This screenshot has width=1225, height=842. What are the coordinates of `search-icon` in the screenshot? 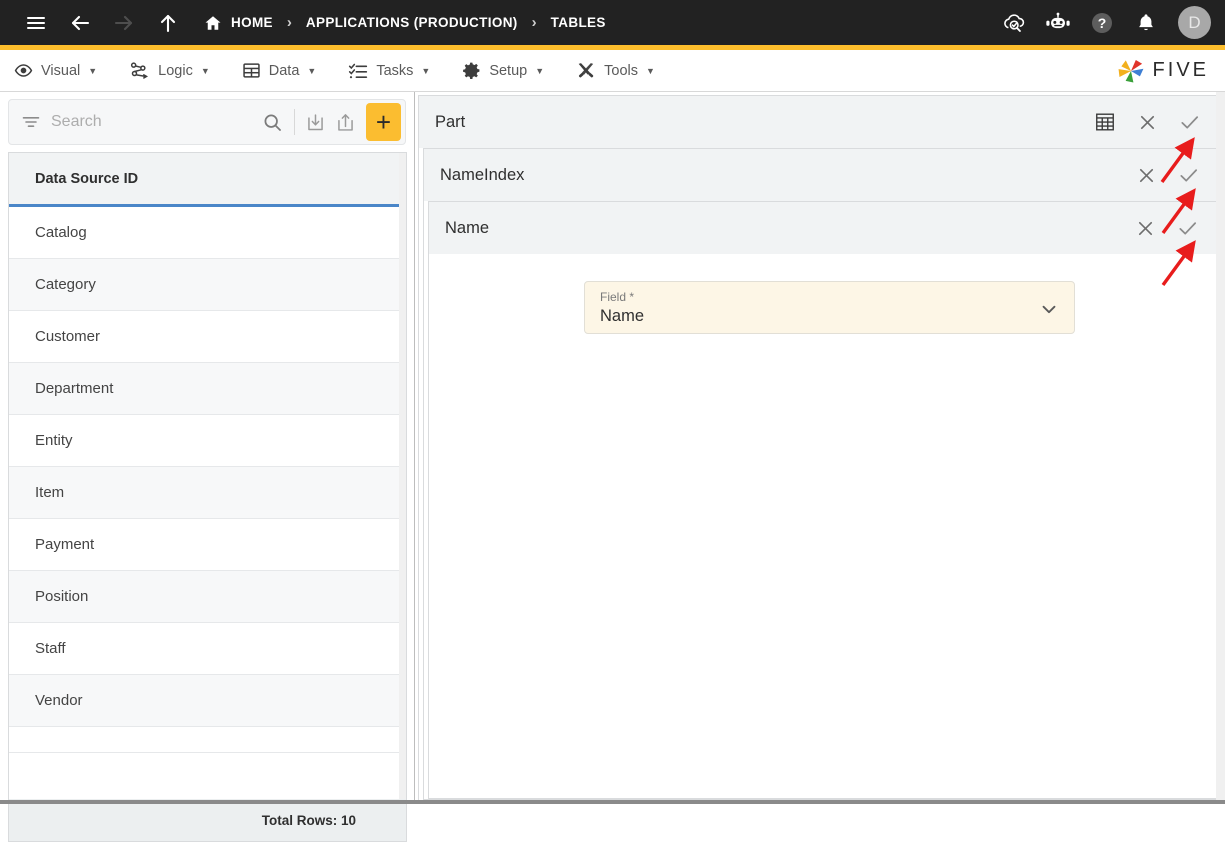 It's located at (273, 122).